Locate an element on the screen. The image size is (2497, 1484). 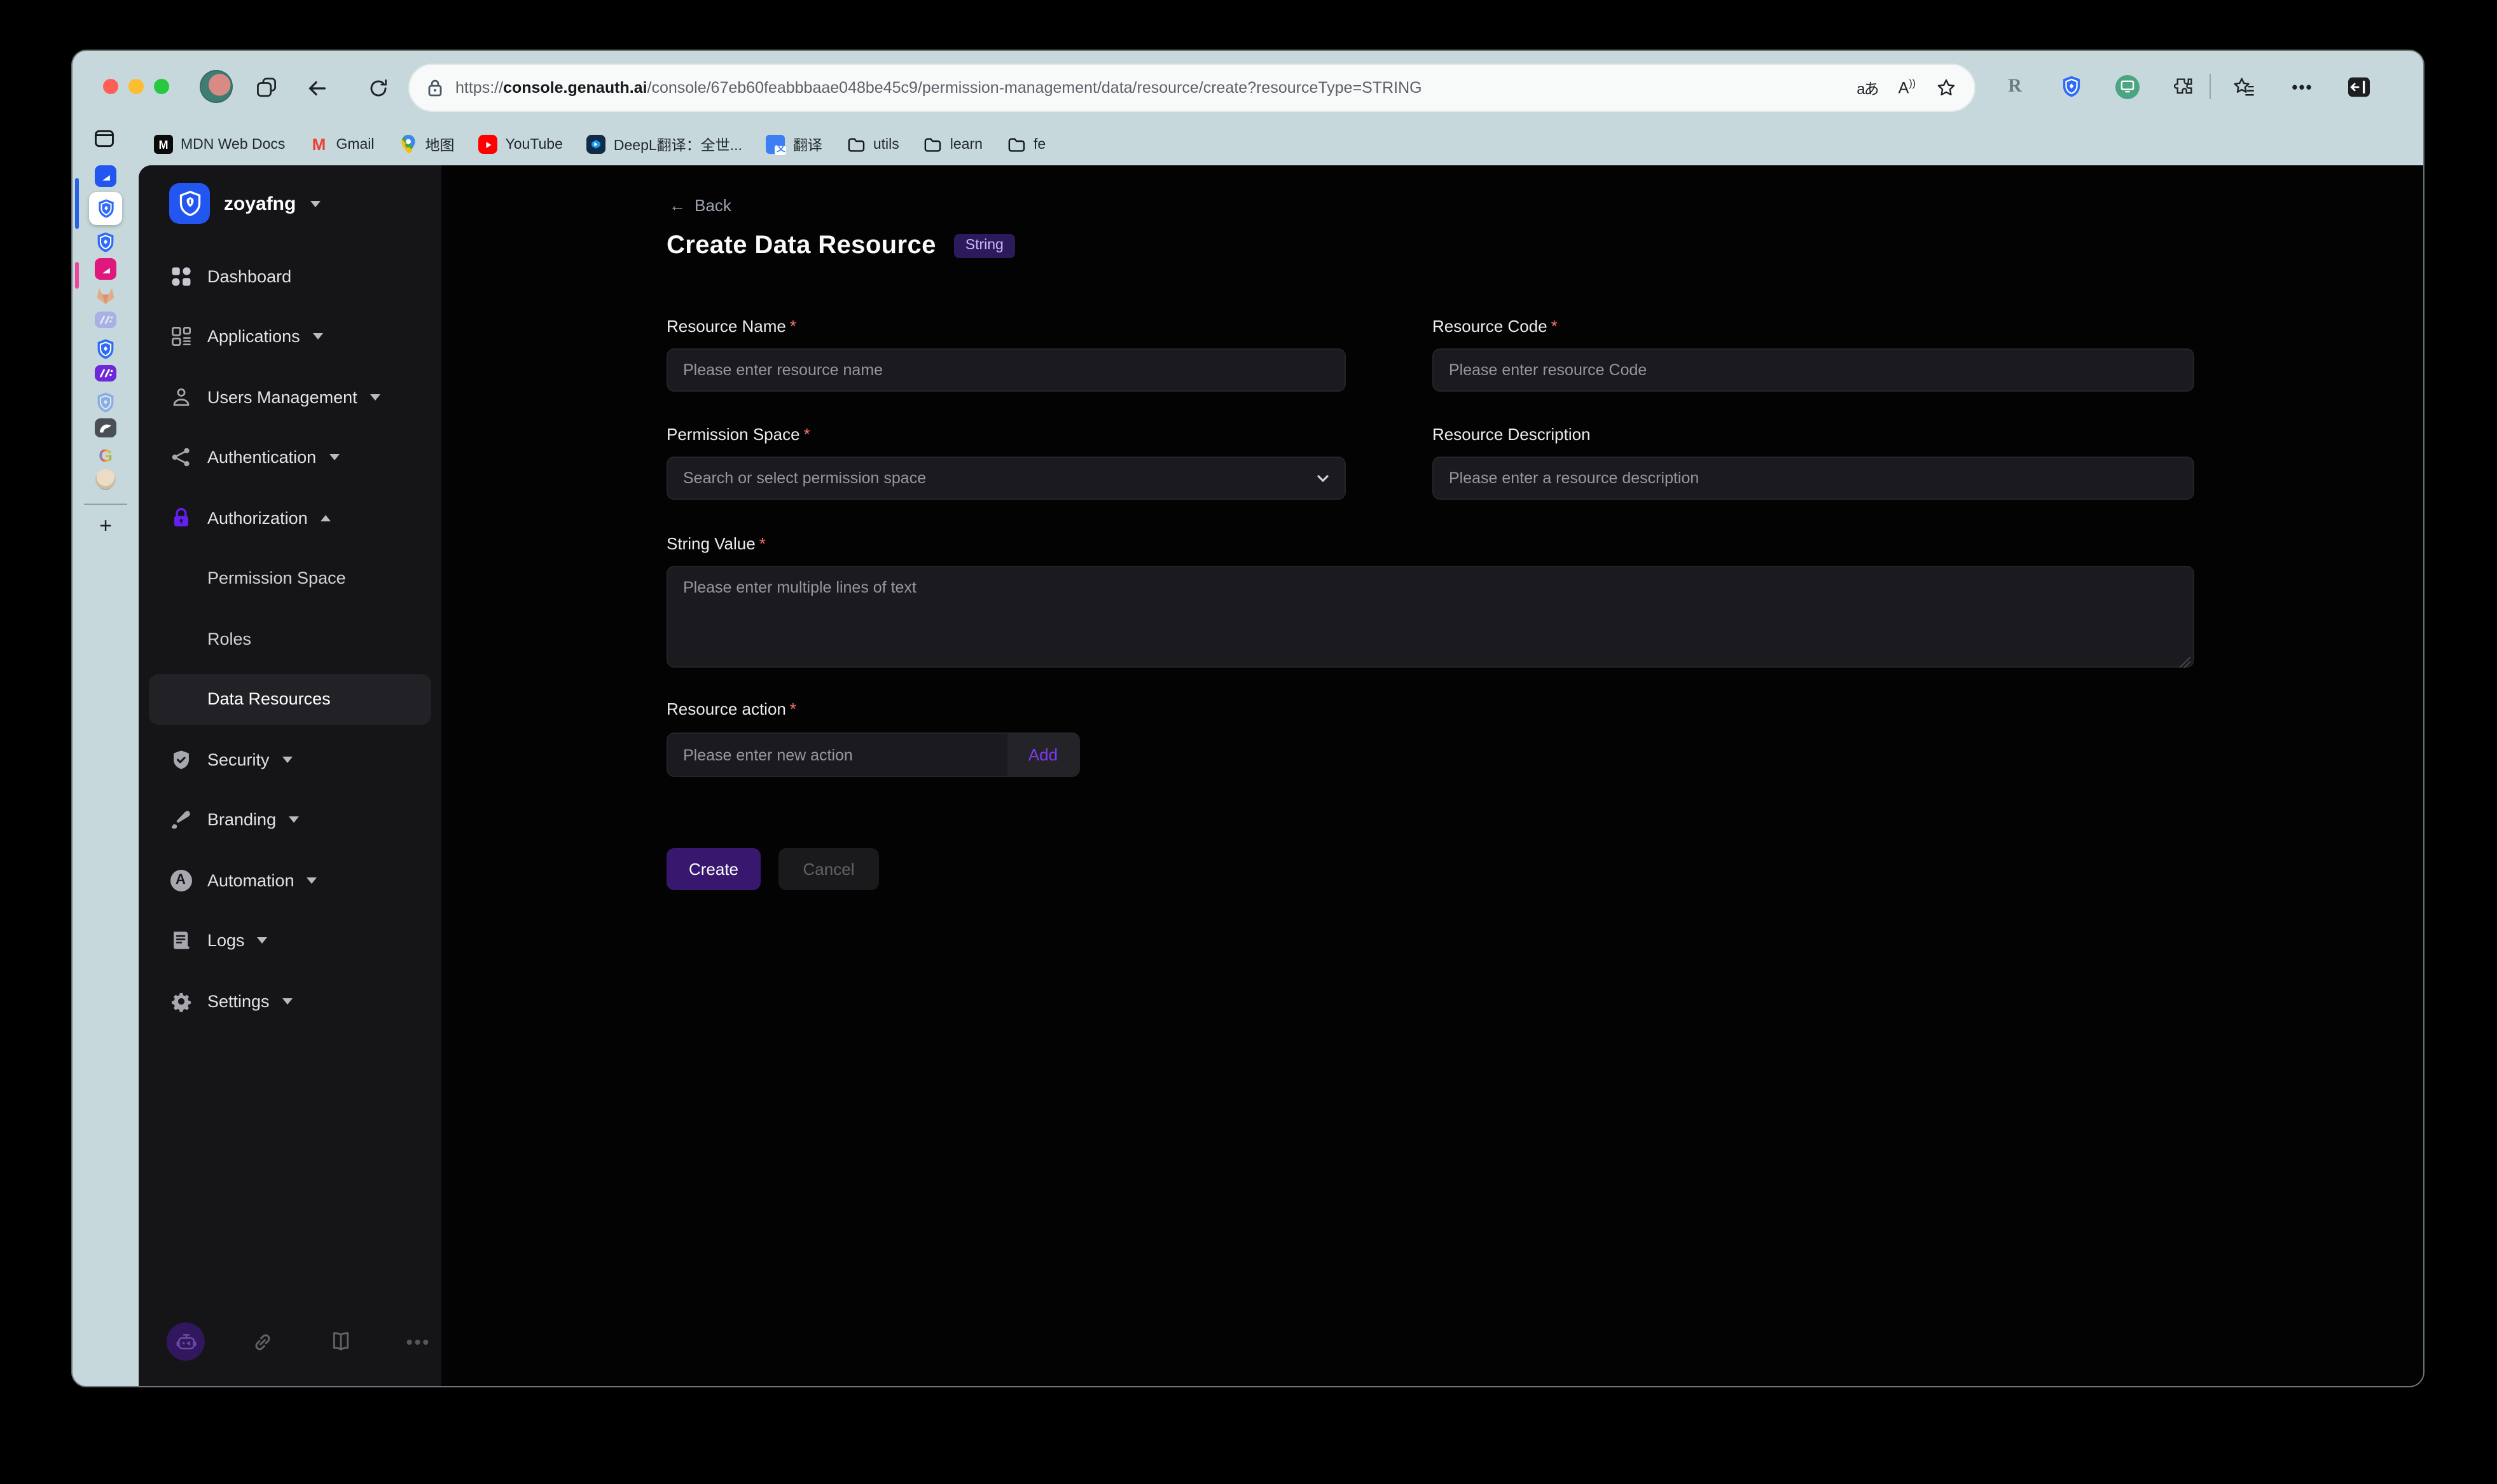
bookmark-gmail: M Gmail is located at coordinates (342, 144).